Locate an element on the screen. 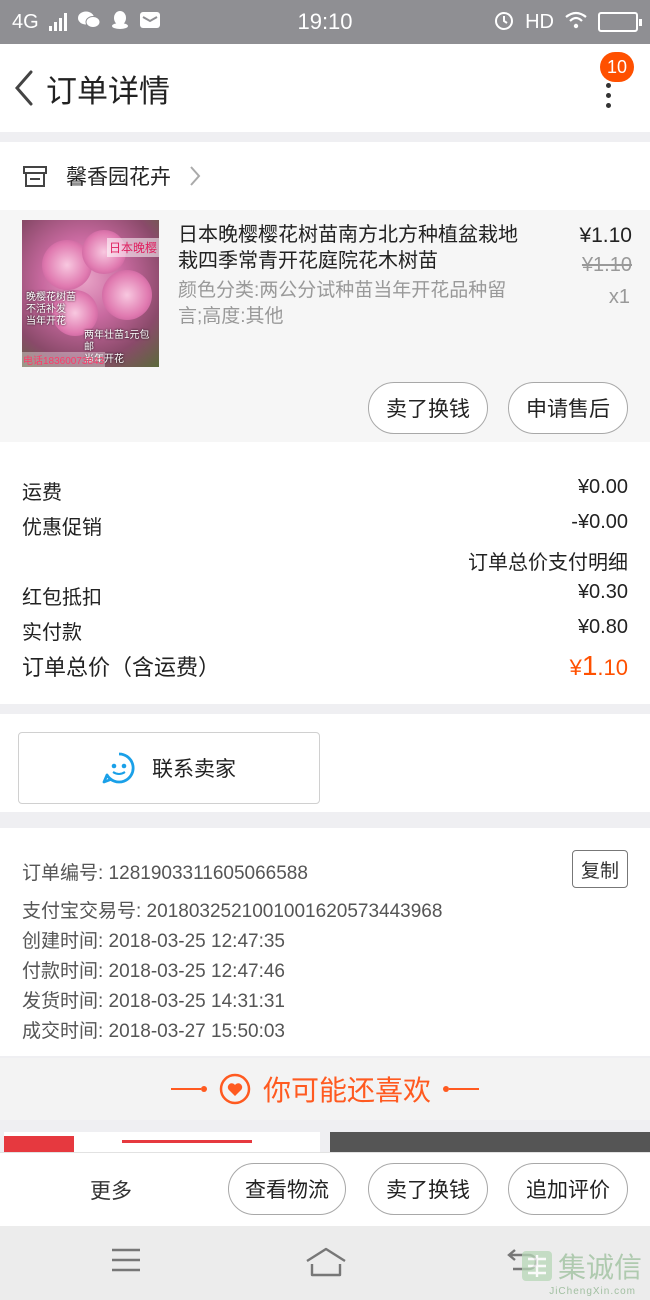  payment-detail-link: 订单总价支付明细 is located at coordinates (548, 560).